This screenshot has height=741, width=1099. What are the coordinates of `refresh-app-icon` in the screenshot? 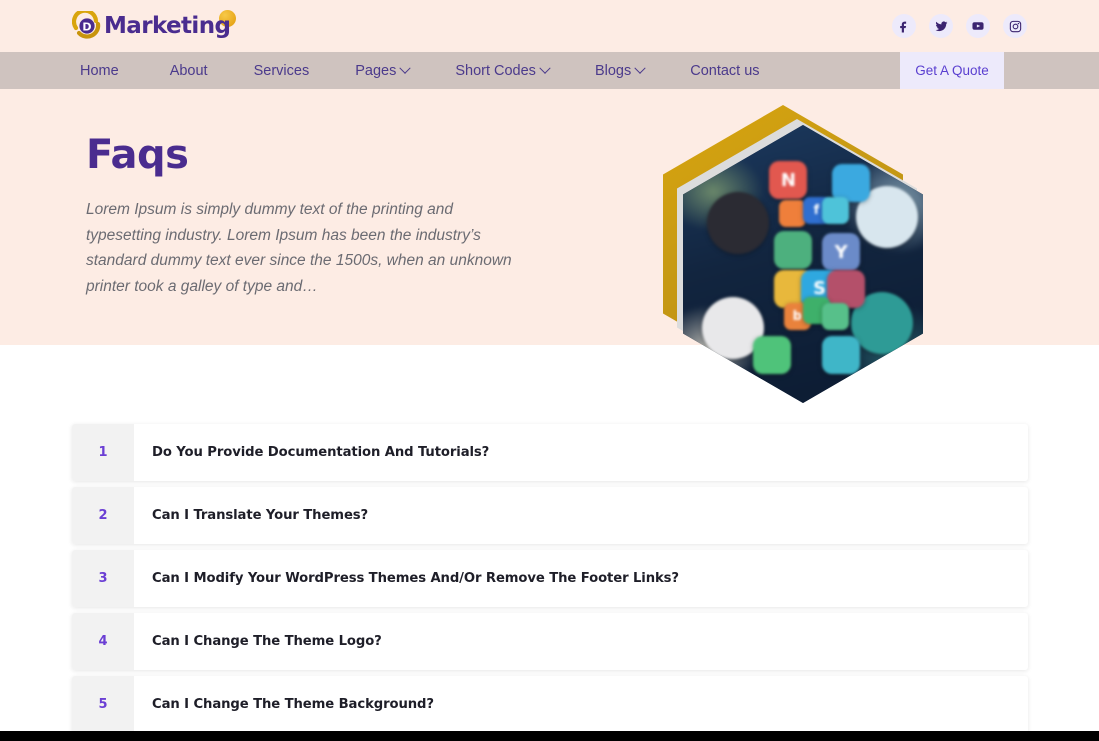 It's located at (793, 249).